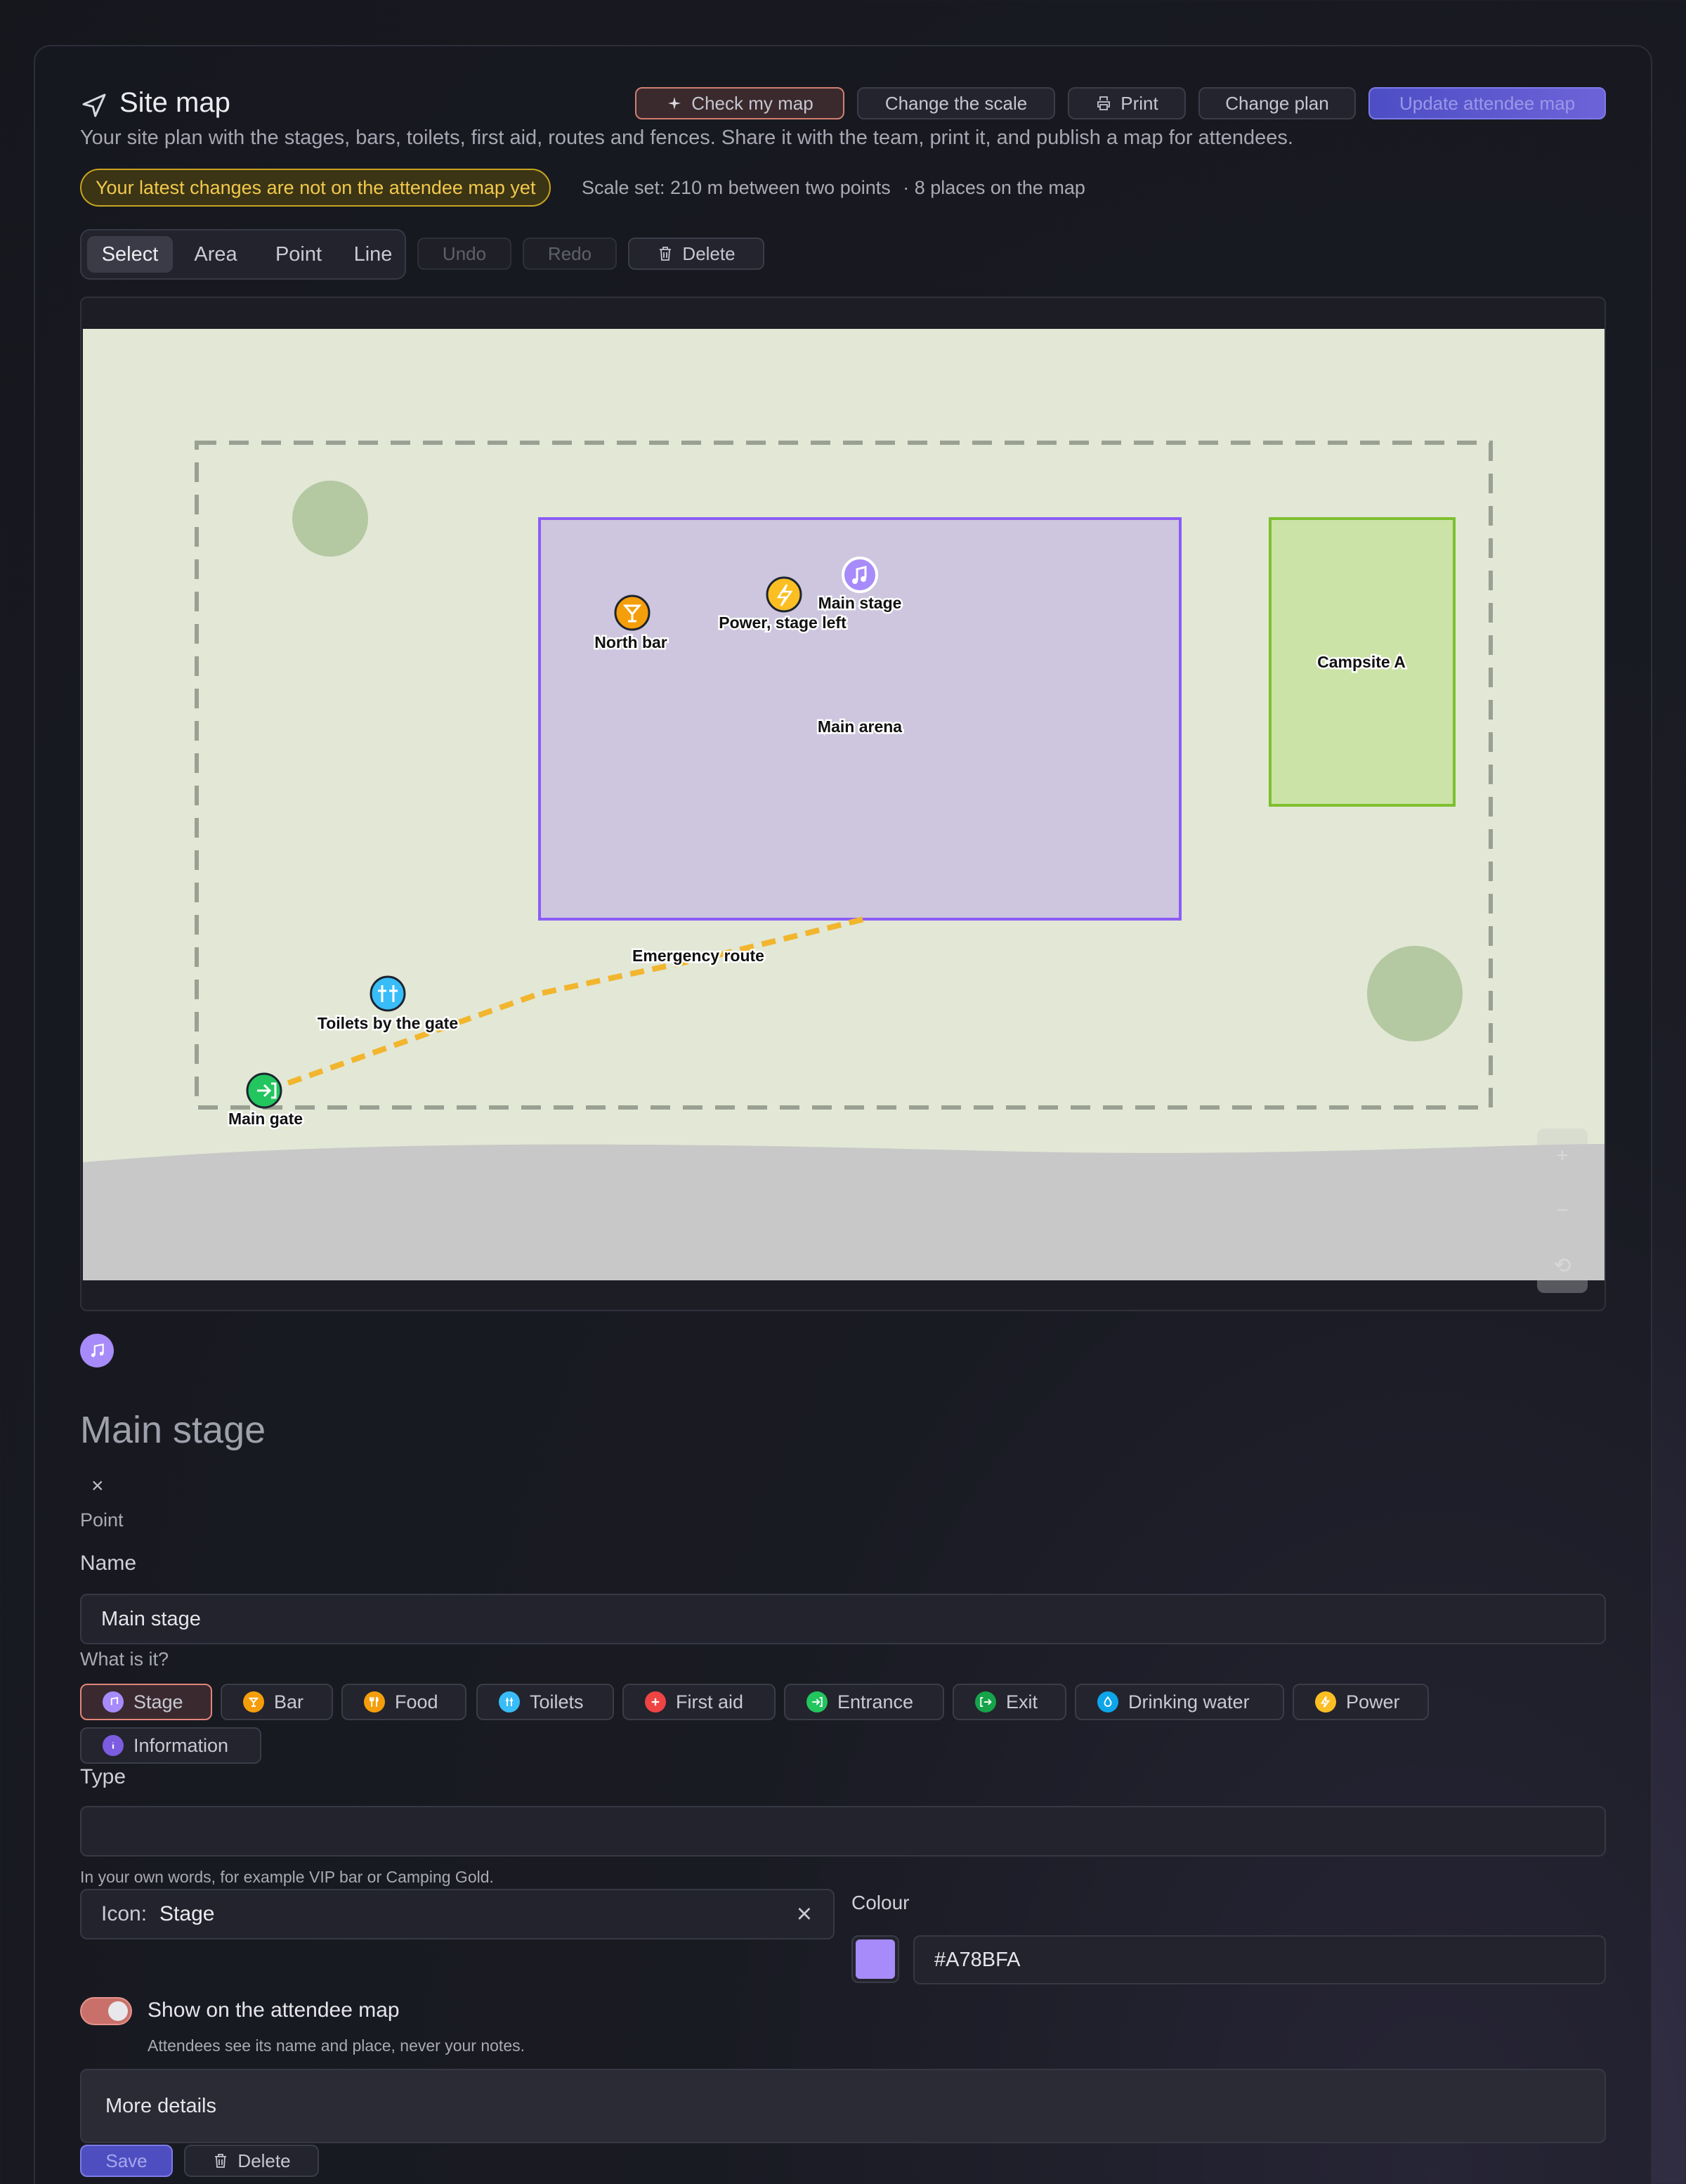 The height and width of the screenshot is (2184, 1686). I want to click on tree, so click(1415, 994).